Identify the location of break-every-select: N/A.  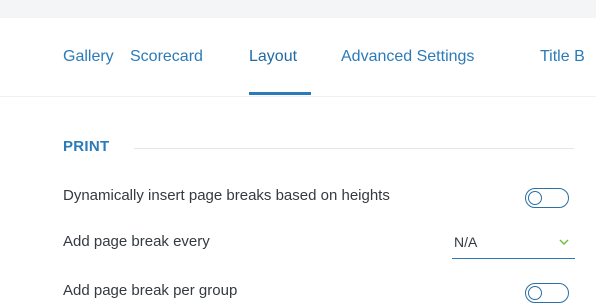
(513, 245).